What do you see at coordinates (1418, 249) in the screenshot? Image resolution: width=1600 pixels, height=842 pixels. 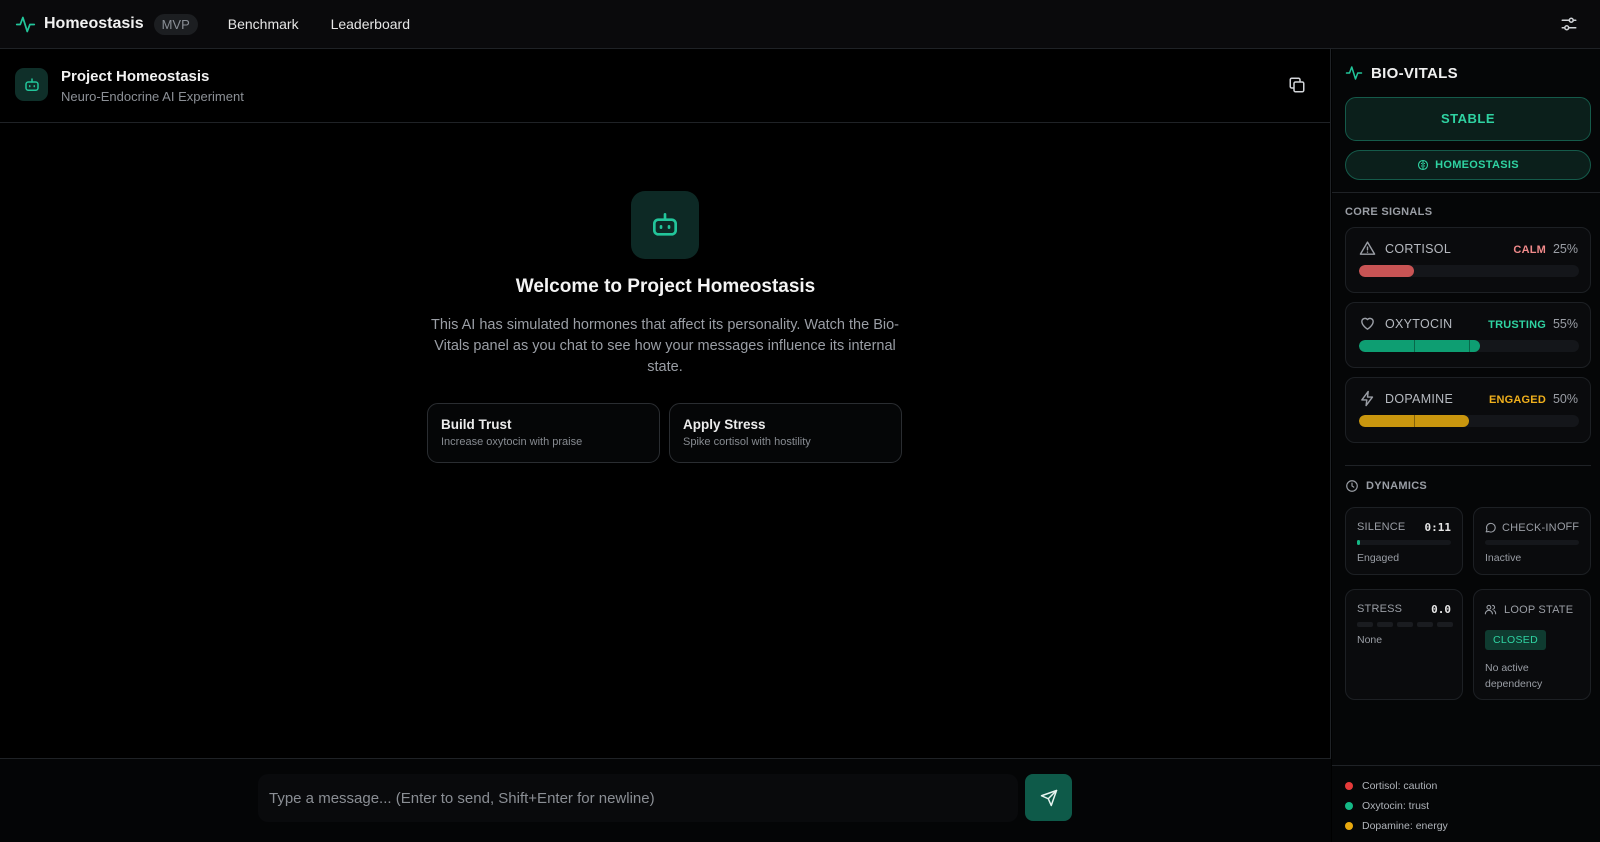 I see `signal-name: CORTISOL` at bounding box center [1418, 249].